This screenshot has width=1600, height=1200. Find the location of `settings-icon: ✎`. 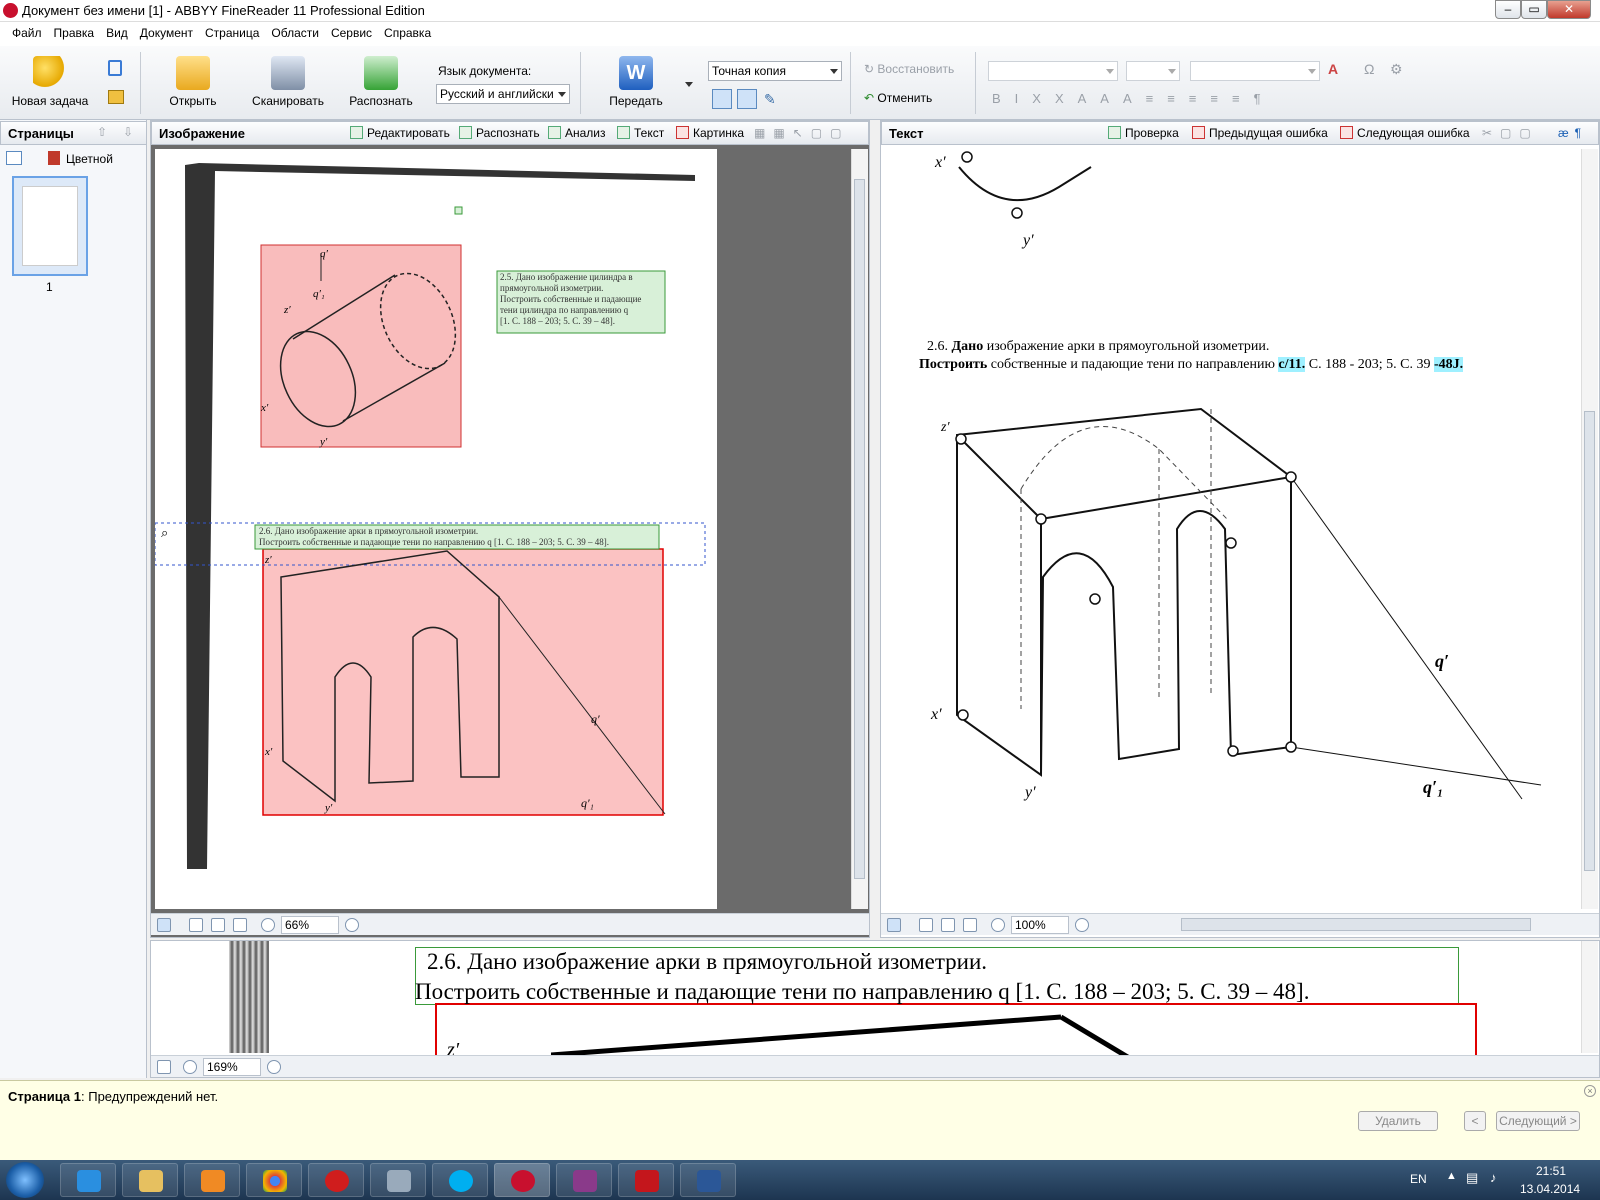

settings-icon: ✎ is located at coordinates (770, 99).